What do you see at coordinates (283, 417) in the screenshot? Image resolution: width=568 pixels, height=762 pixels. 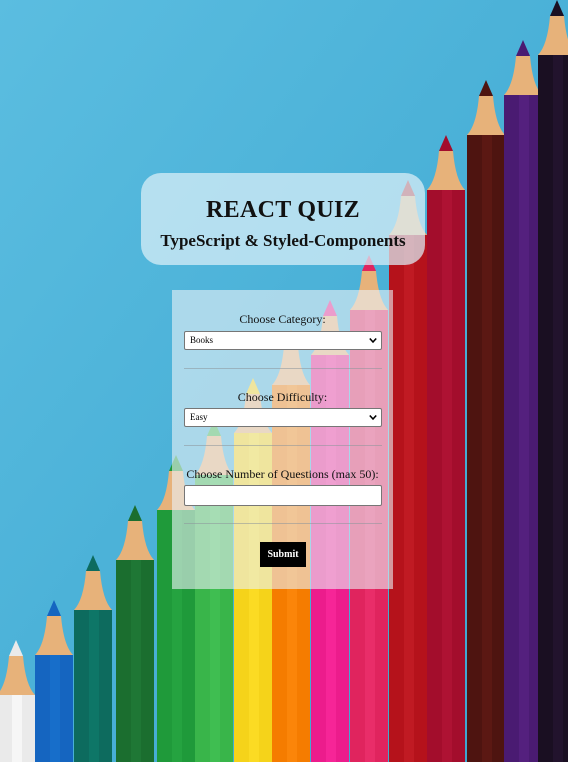 I see `difficulty-select: Easy` at bounding box center [283, 417].